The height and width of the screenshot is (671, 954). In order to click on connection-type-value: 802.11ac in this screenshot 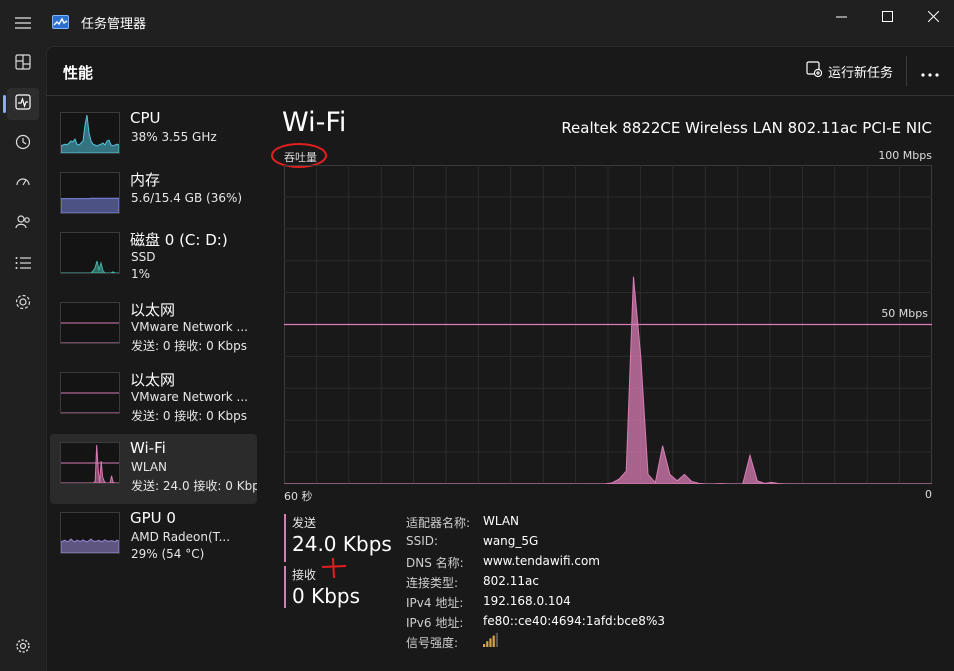, I will do `click(511, 581)`.